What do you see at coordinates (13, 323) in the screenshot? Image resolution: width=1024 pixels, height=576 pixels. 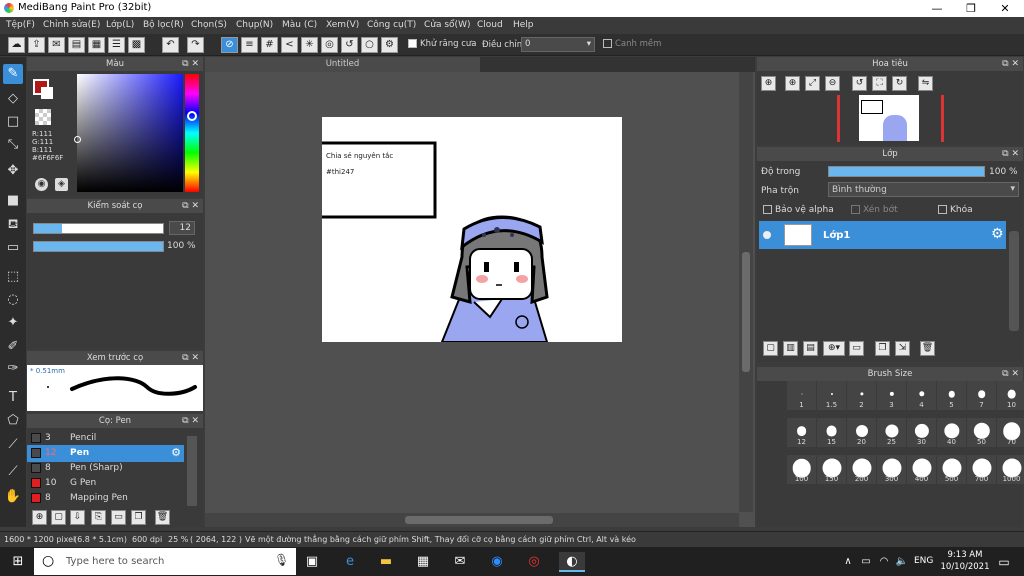 I see `magic-wand-icon: ✦` at bounding box center [13, 323].